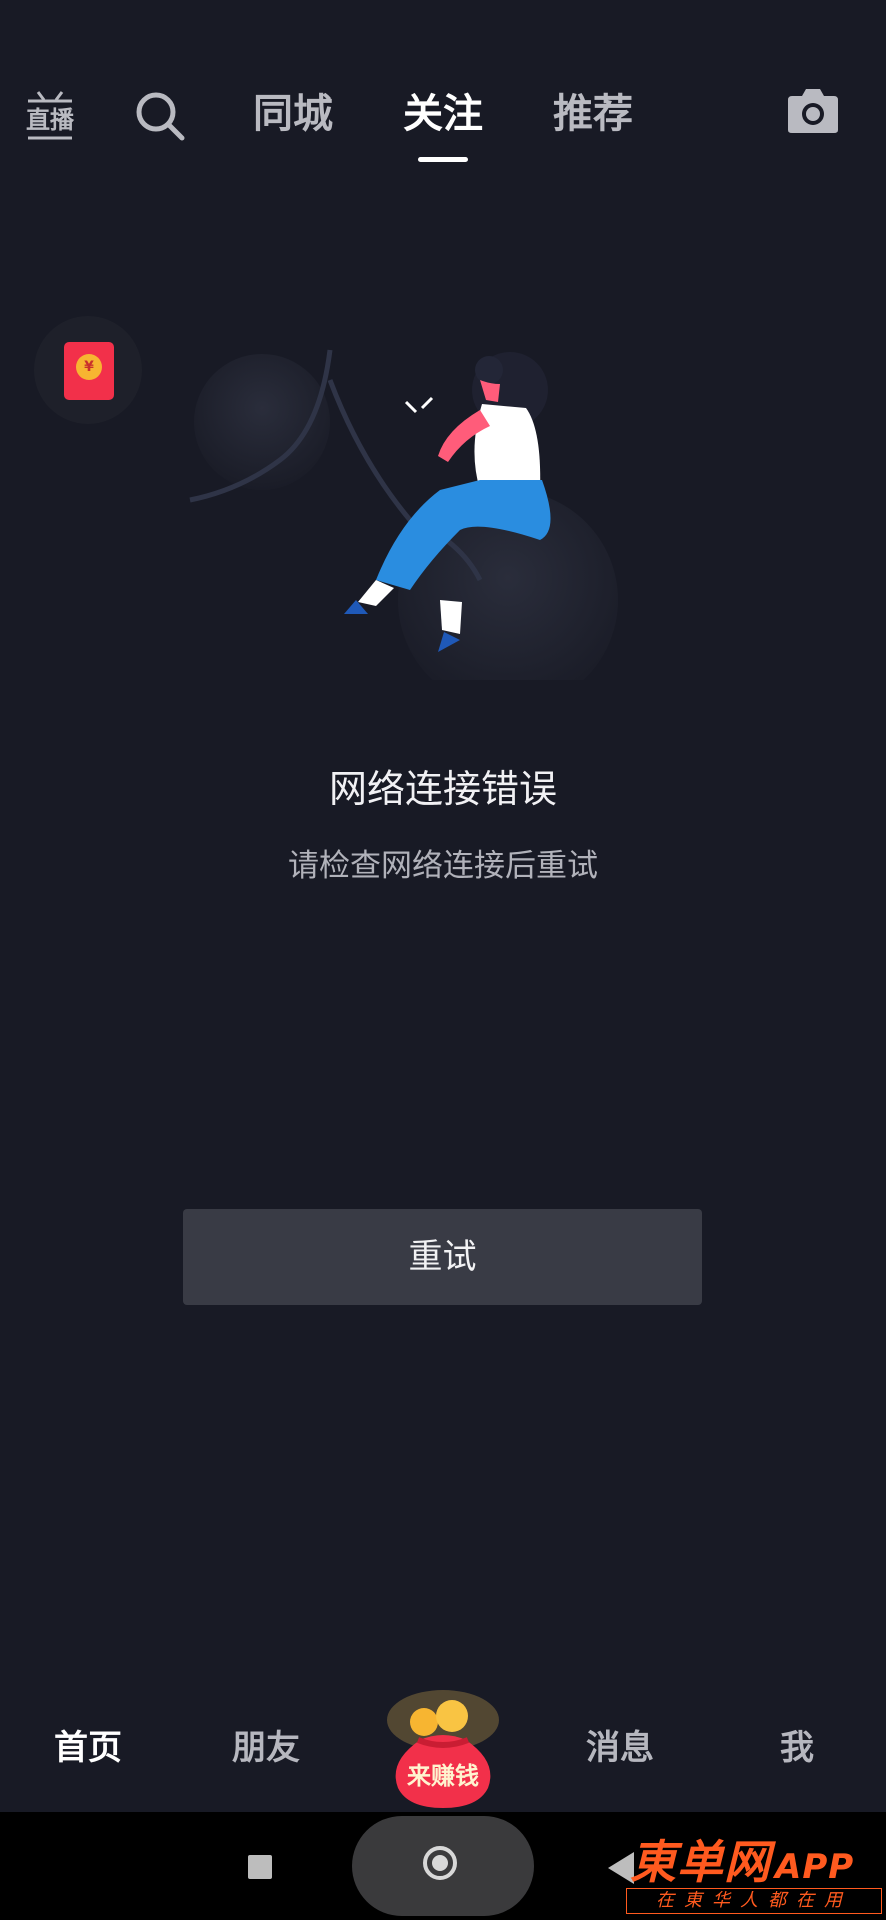 The height and width of the screenshot is (1920, 886). I want to click on tab-following: 关注, so click(443, 124).